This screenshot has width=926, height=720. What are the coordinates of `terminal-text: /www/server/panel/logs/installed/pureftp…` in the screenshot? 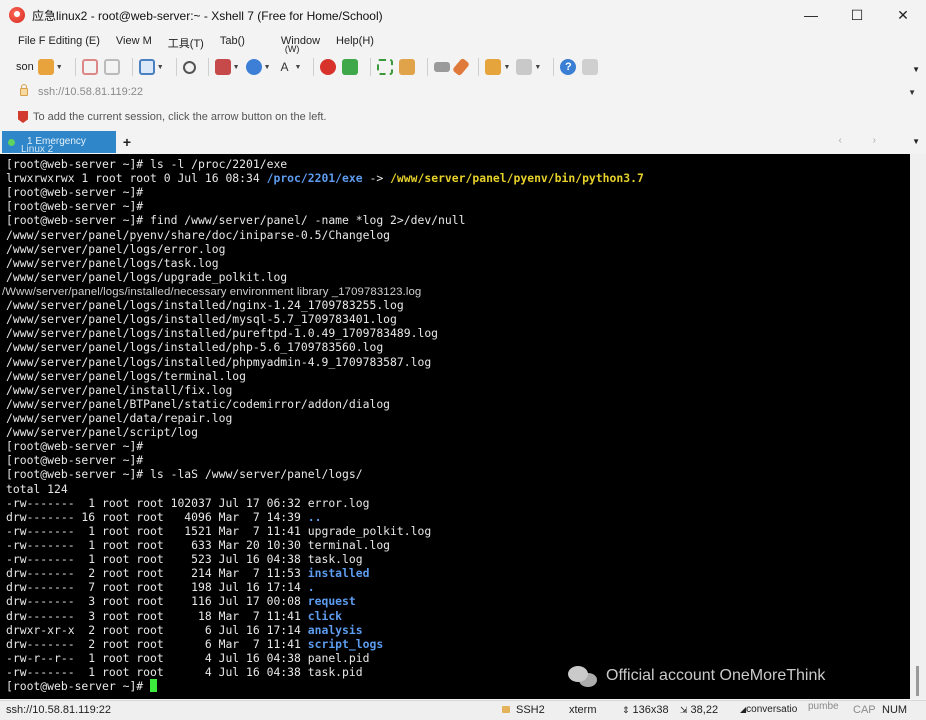 It's located at (222, 333).